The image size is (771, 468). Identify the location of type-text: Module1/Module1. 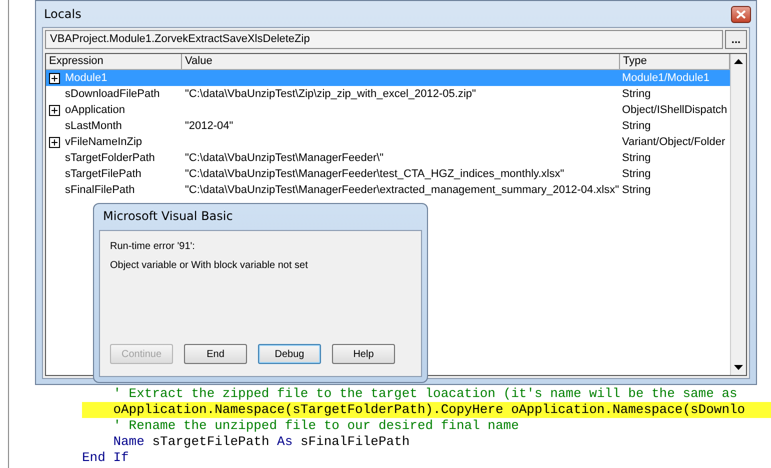
(666, 78).